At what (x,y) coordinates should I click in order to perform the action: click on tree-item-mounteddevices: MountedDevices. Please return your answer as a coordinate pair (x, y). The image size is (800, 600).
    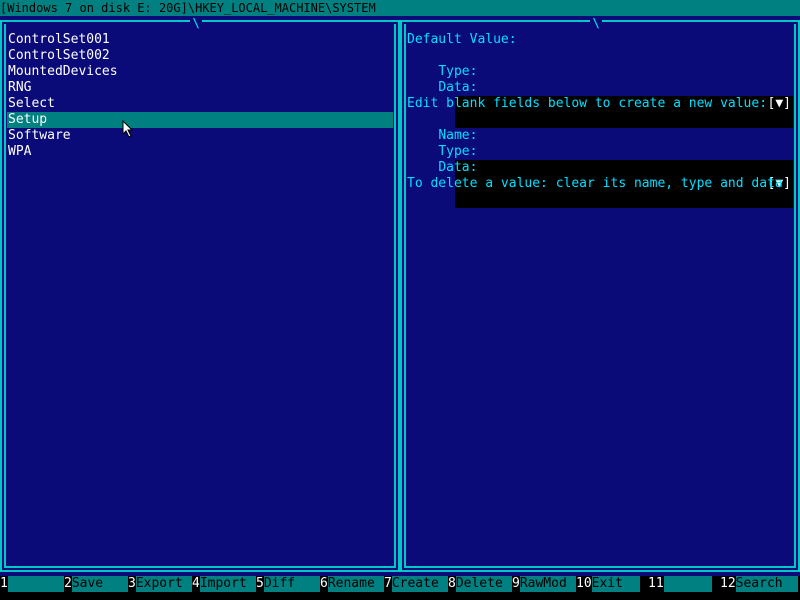
    Looking at the image, I should click on (200, 72).